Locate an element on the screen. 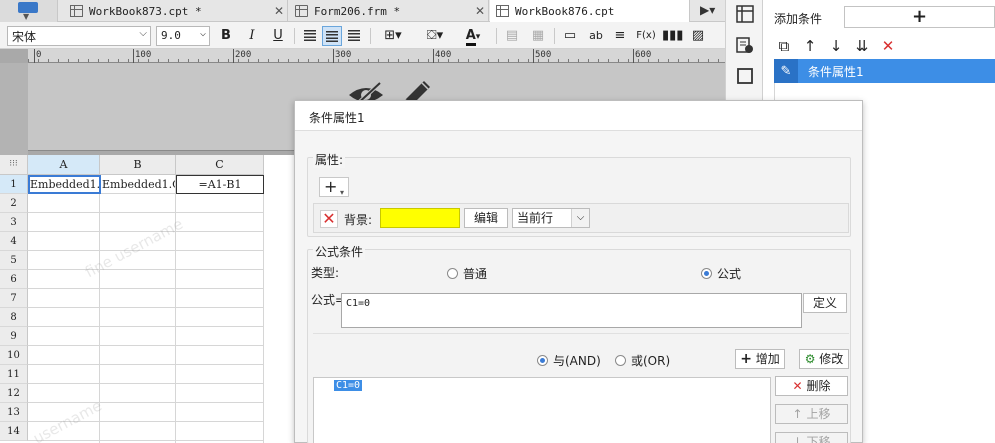 This screenshot has height=443, width=995. background-color-swatch is located at coordinates (420, 218).